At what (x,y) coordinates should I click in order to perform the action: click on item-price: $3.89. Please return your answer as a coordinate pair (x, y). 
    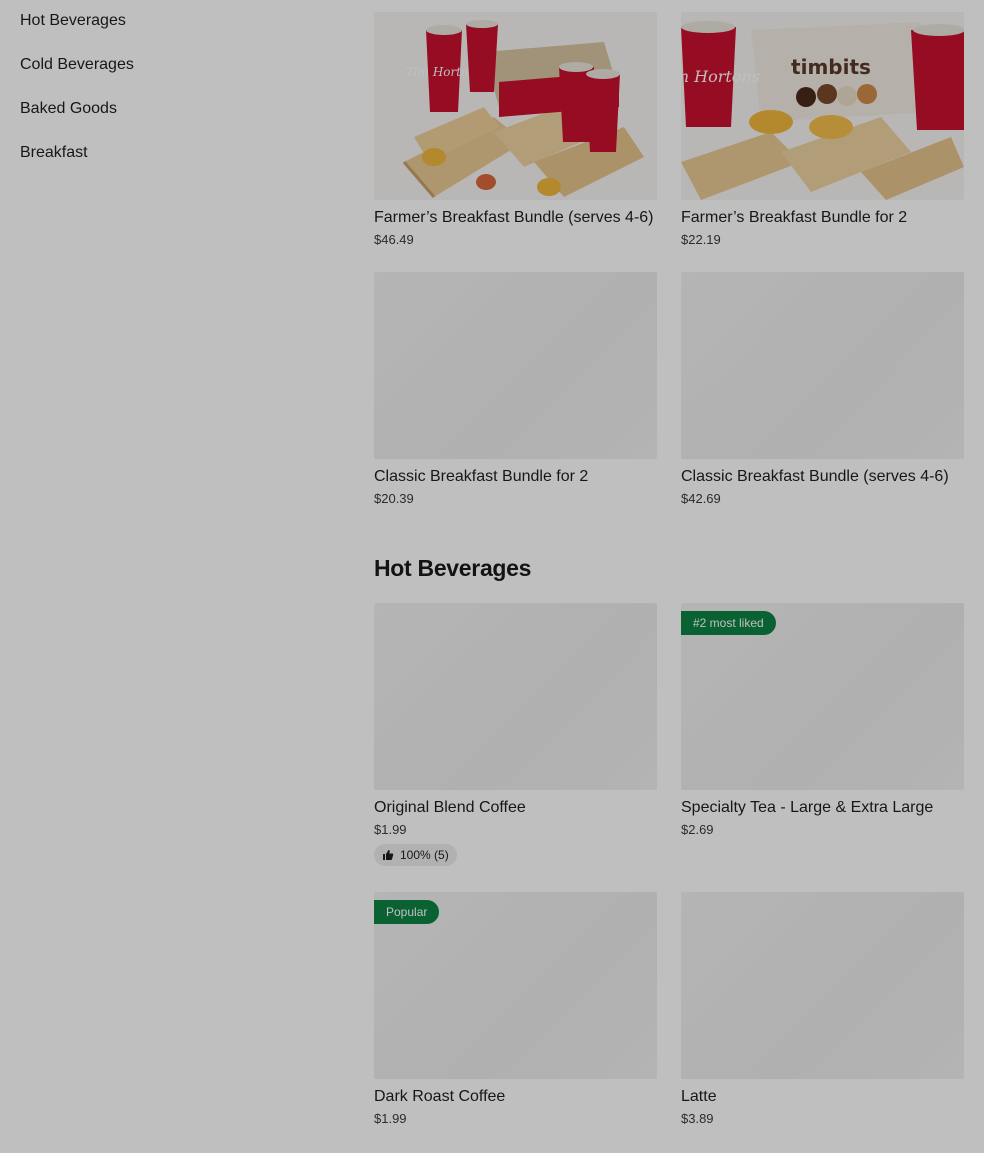
    Looking at the image, I should click on (697, 1118).